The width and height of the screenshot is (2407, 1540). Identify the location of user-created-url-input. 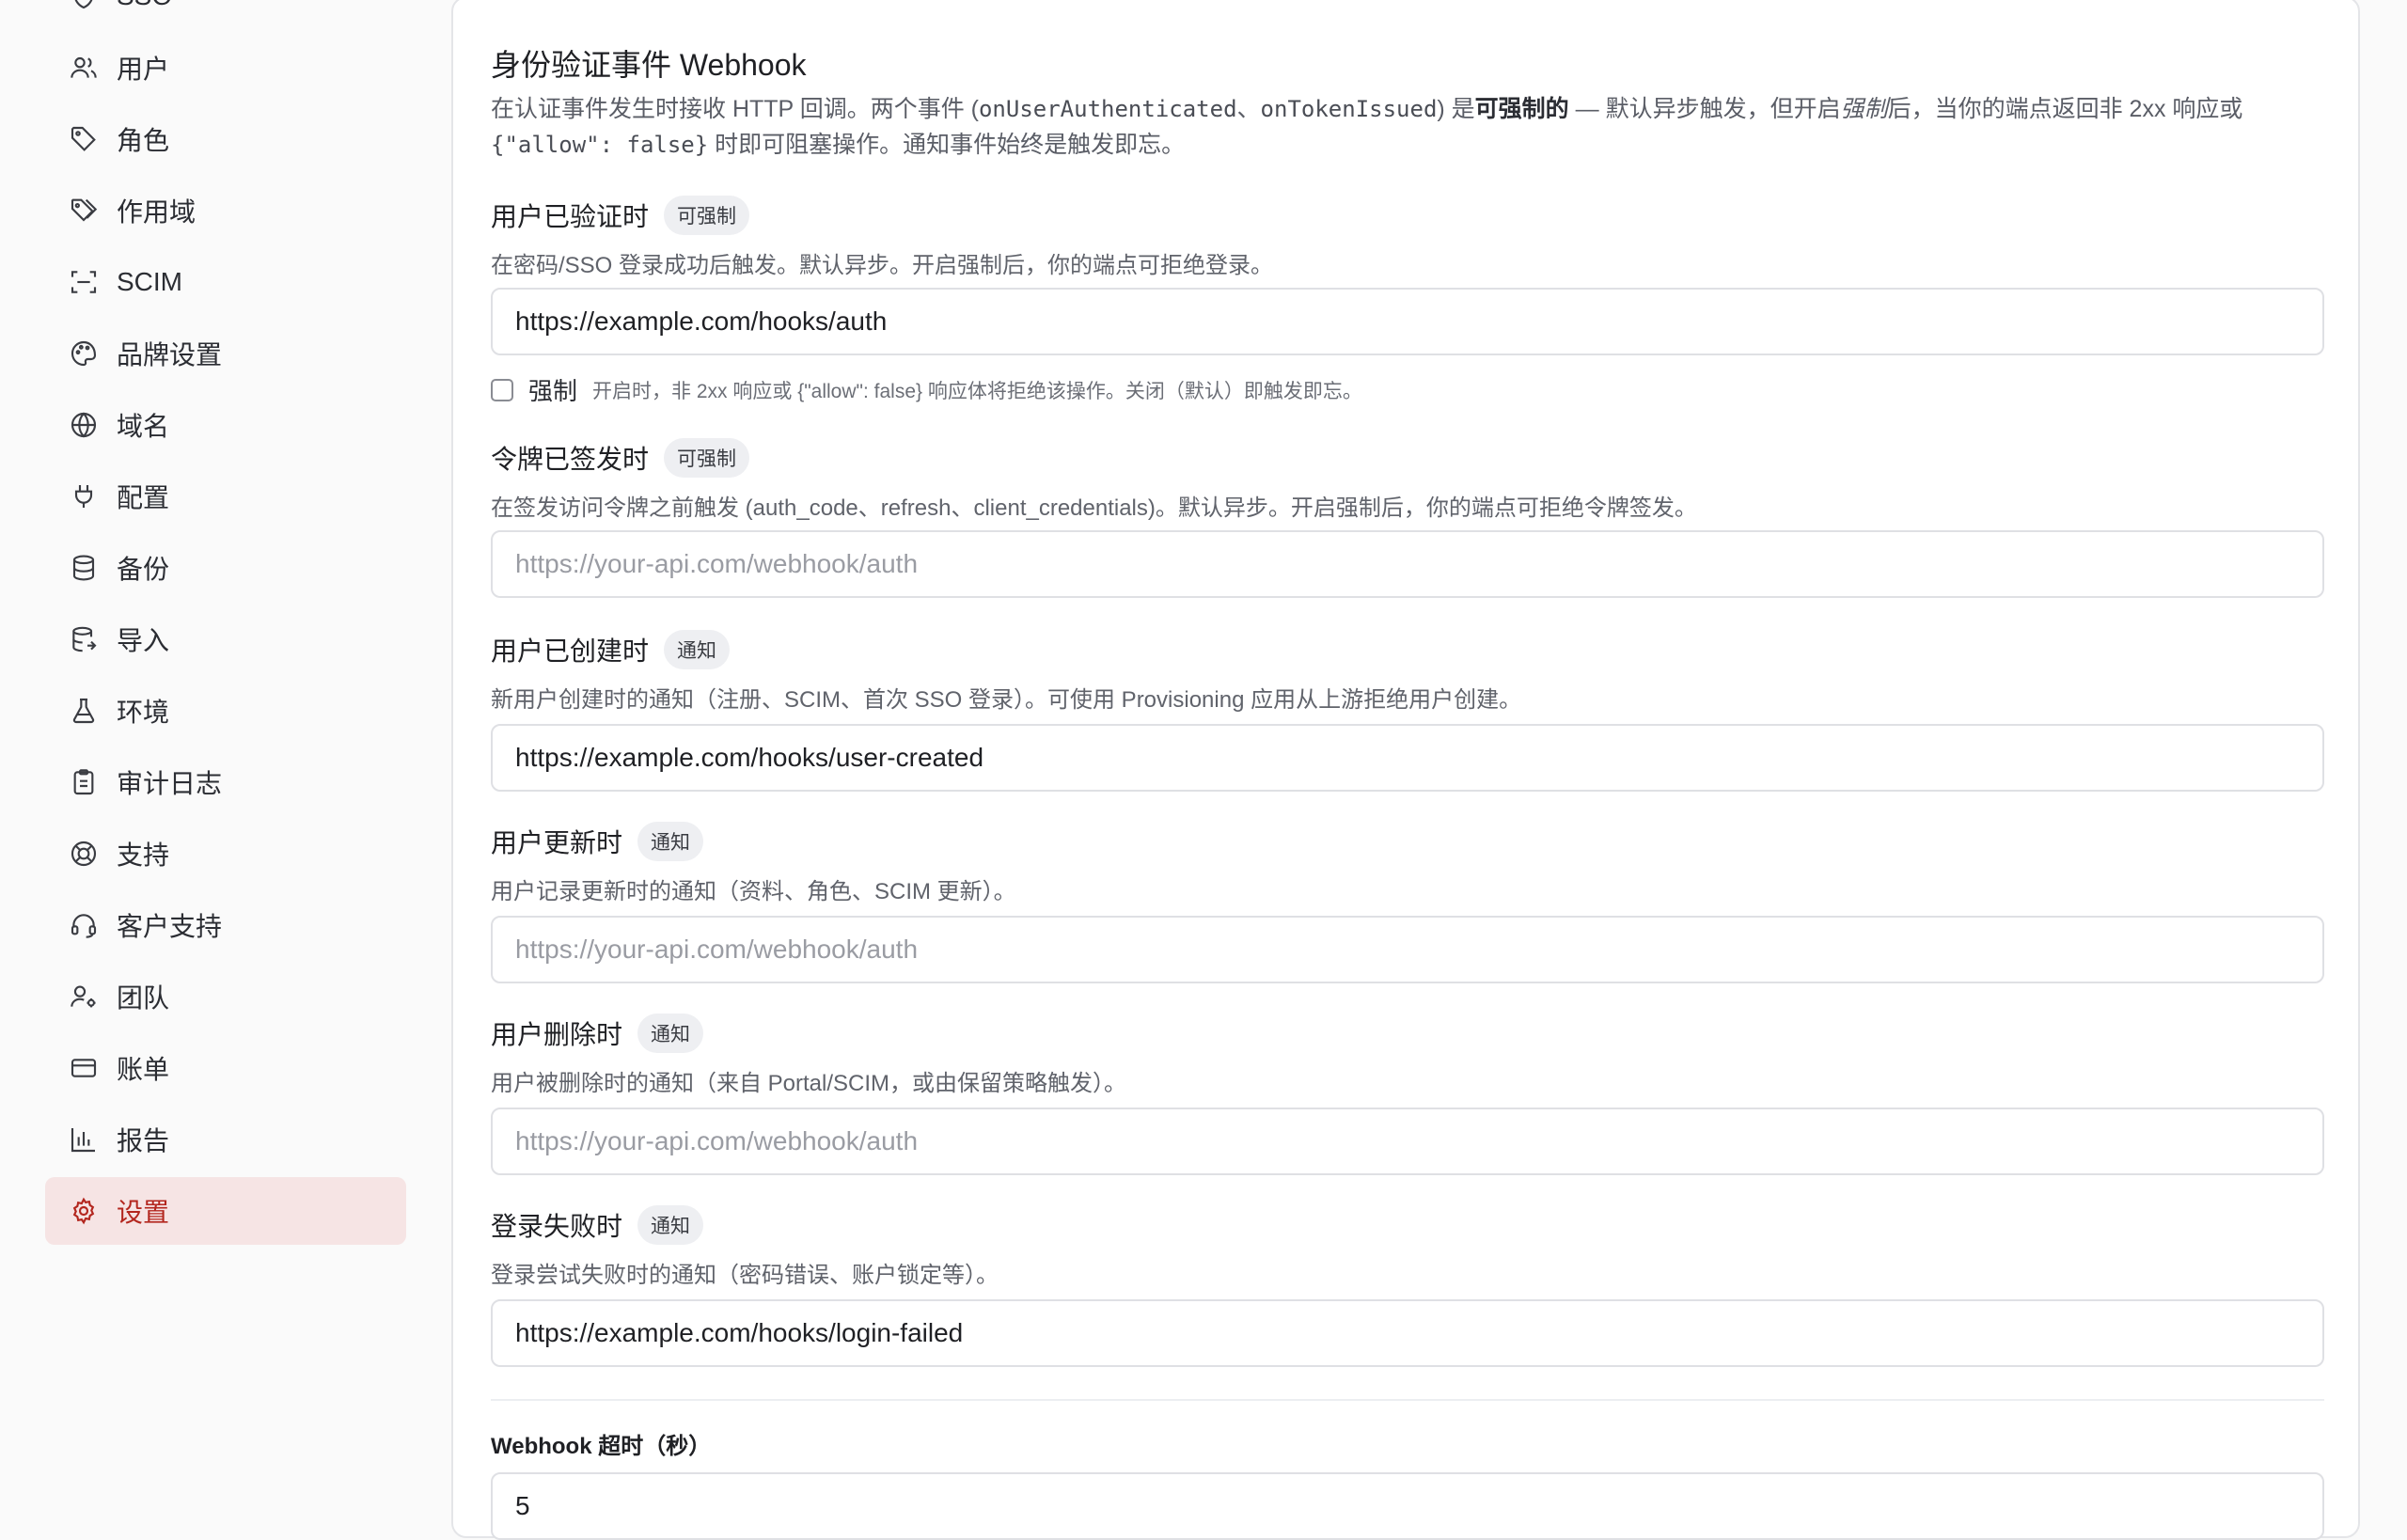
(1407, 758).